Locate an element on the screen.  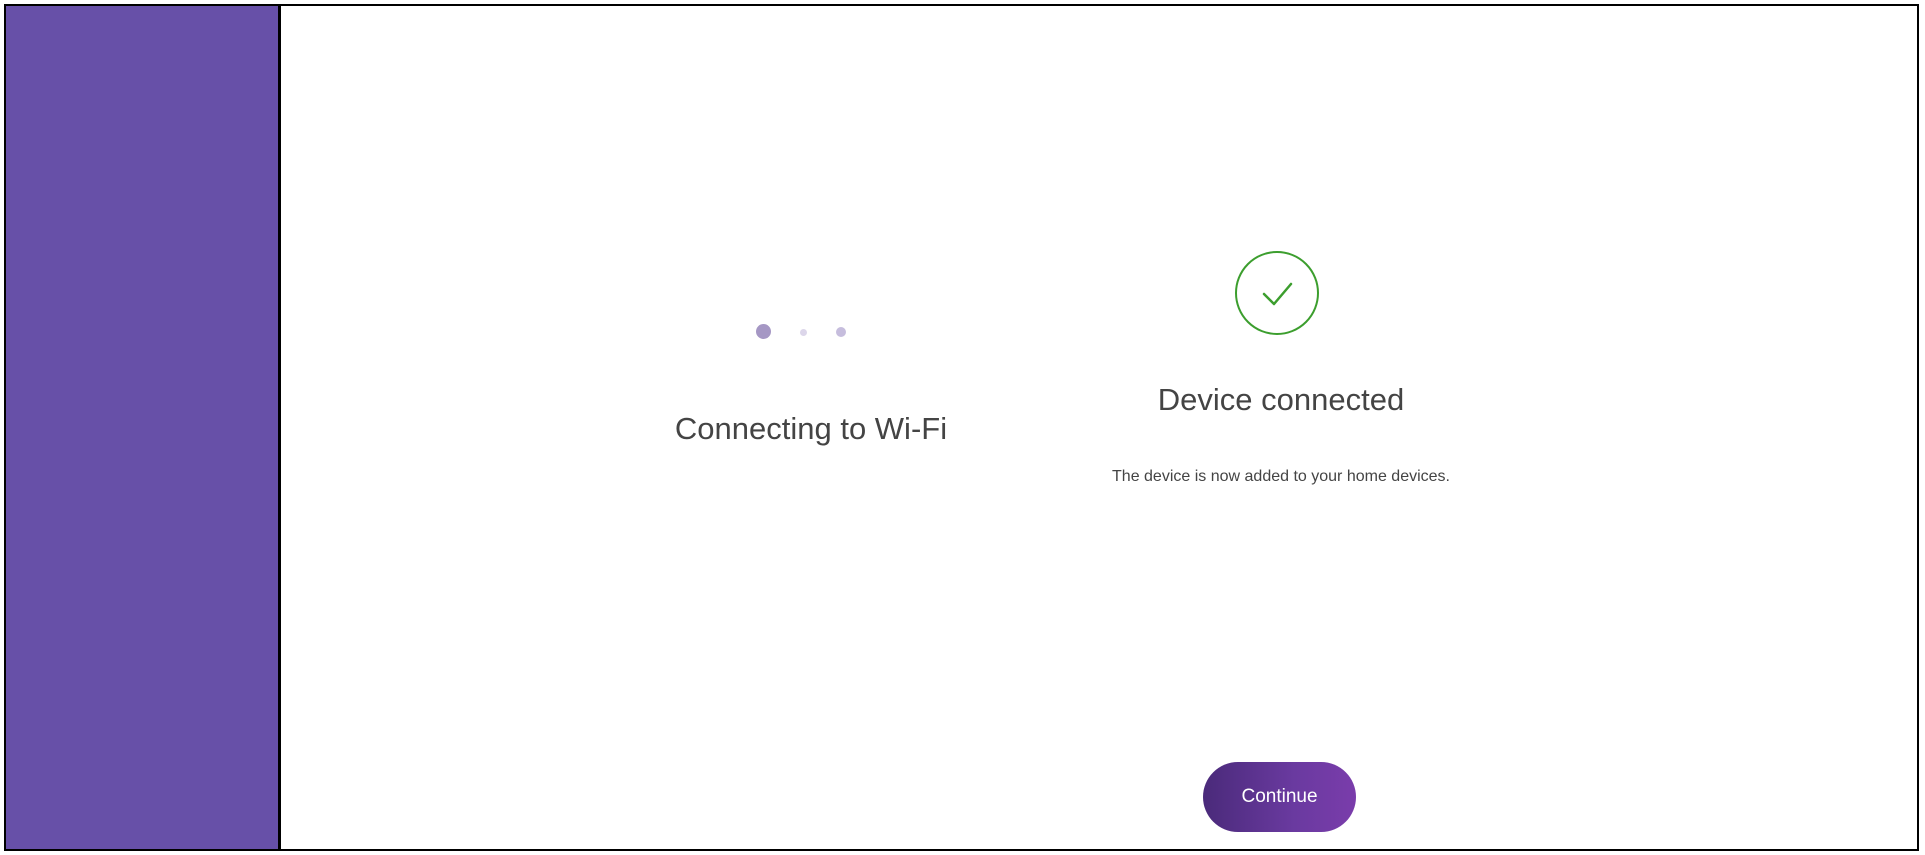
device-connected-title: Device connected is located at coordinates (1281, 399).